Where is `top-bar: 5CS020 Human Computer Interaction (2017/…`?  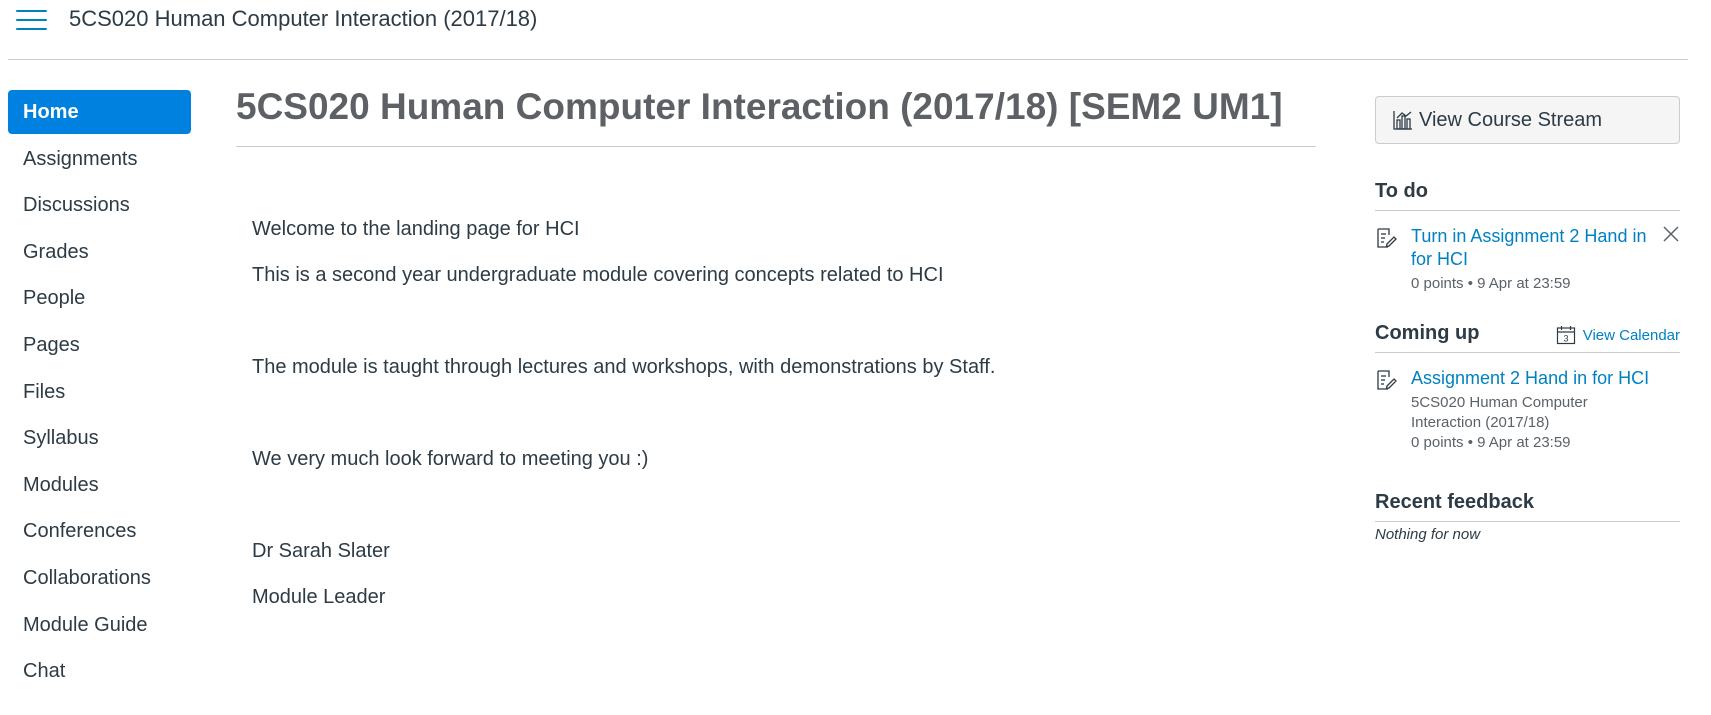
top-bar: 5CS020 Human Computer Interaction (2017/… is located at coordinates (848, 30).